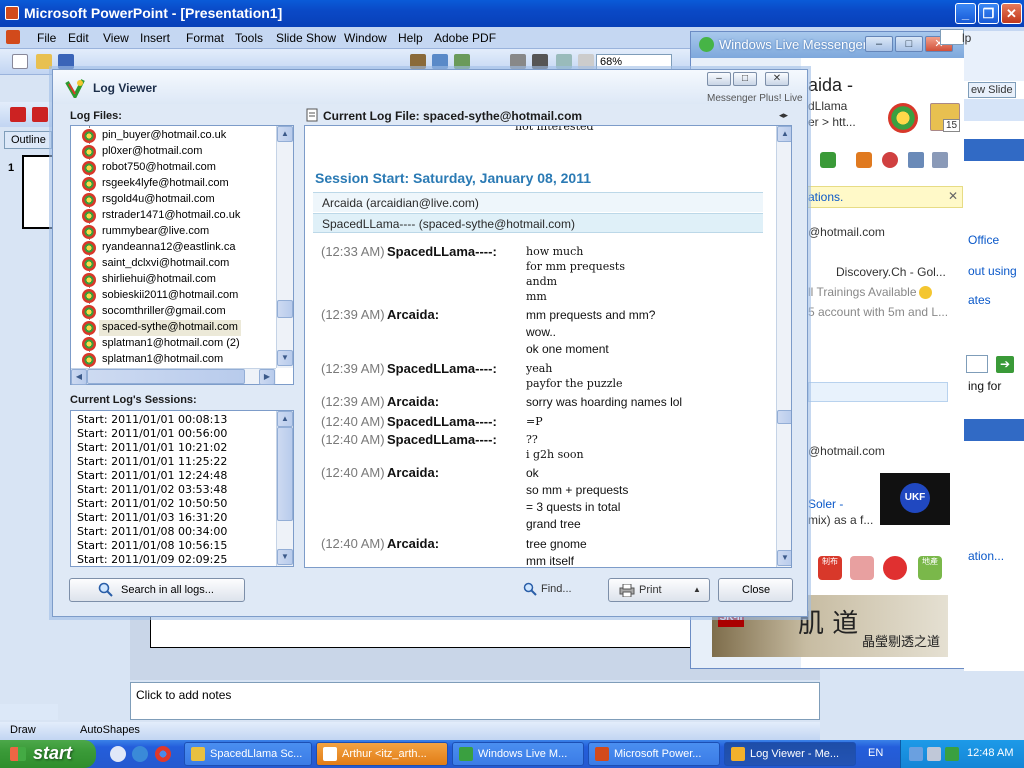  I want to click on sharing-icon, so click(890, 160).